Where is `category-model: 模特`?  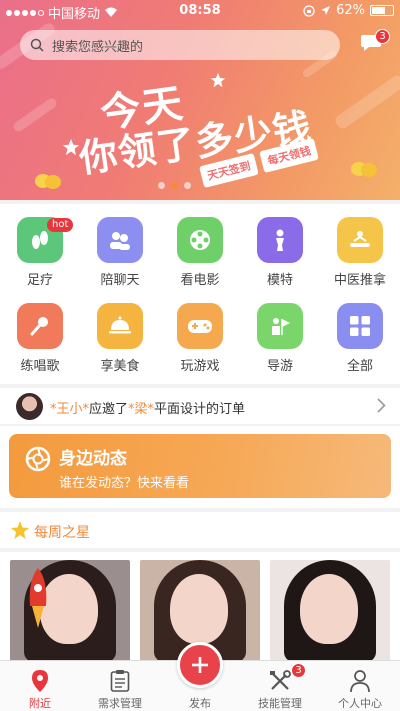 category-model: 模特 is located at coordinates (280, 246).